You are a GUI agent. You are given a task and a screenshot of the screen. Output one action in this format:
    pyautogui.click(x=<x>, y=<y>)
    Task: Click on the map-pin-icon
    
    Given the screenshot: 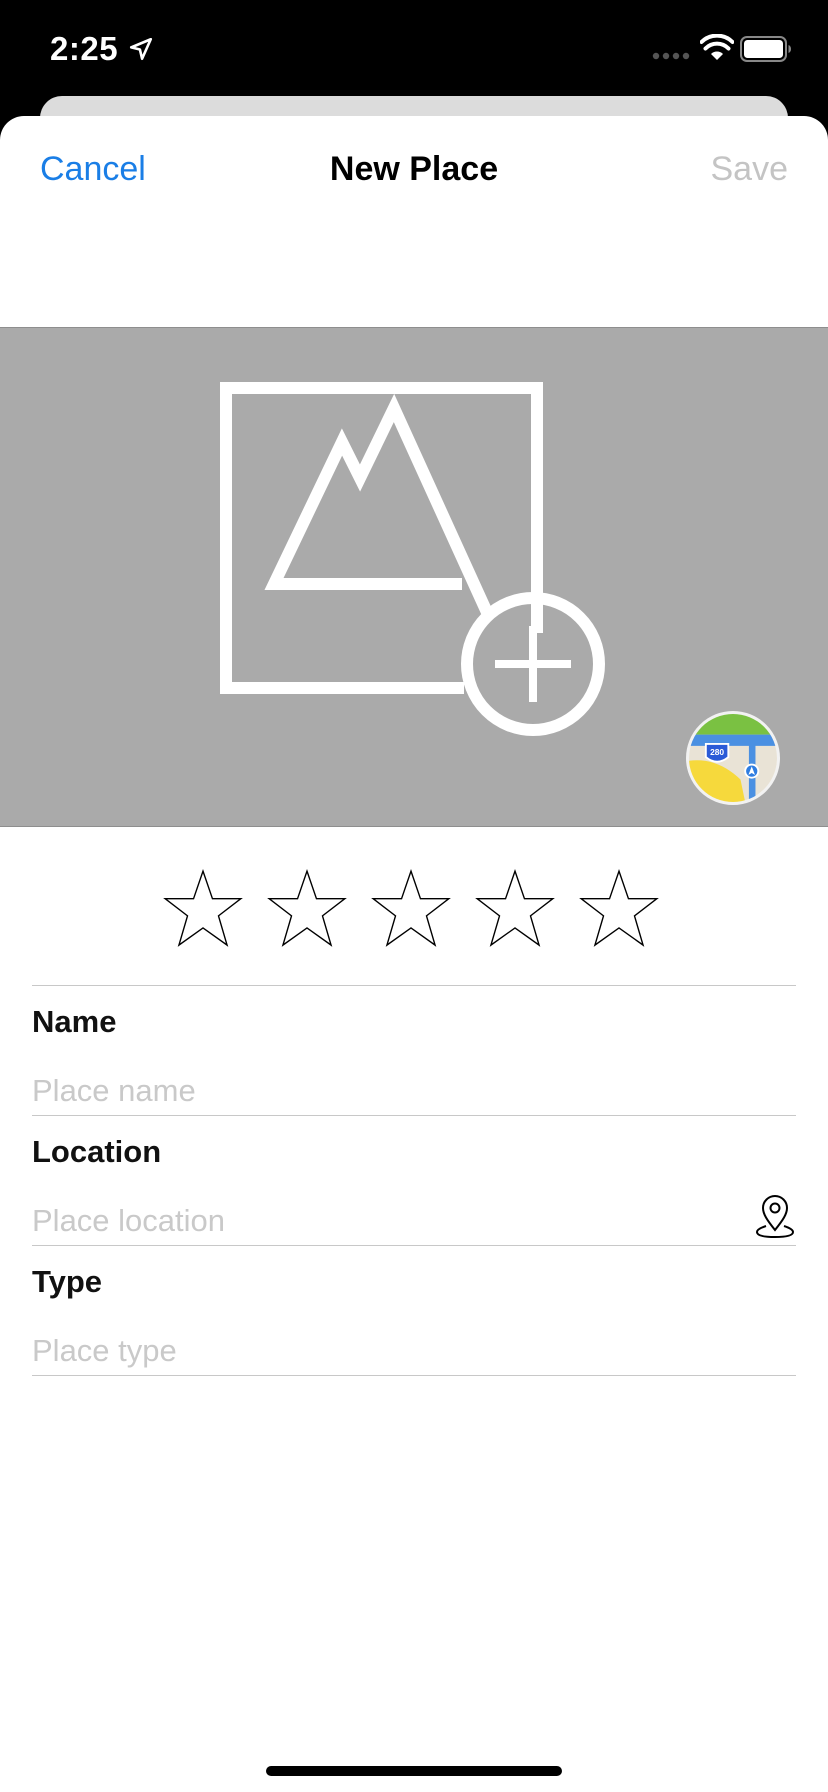 What is the action you would take?
    pyautogui.click(x=775, y=1217)
    